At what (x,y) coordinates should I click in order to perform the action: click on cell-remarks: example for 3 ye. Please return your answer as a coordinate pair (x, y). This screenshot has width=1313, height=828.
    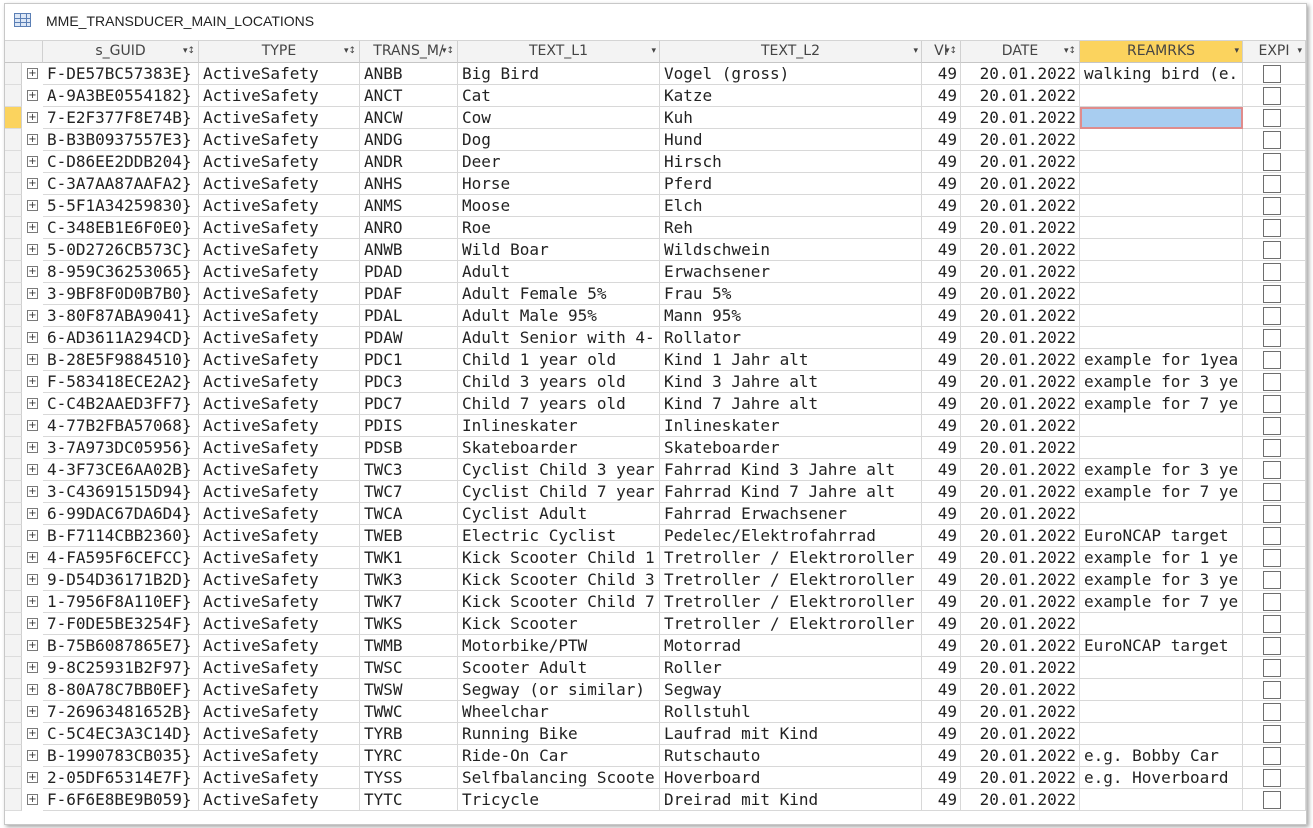
    Looking at the image, I should click on (1161, 470).